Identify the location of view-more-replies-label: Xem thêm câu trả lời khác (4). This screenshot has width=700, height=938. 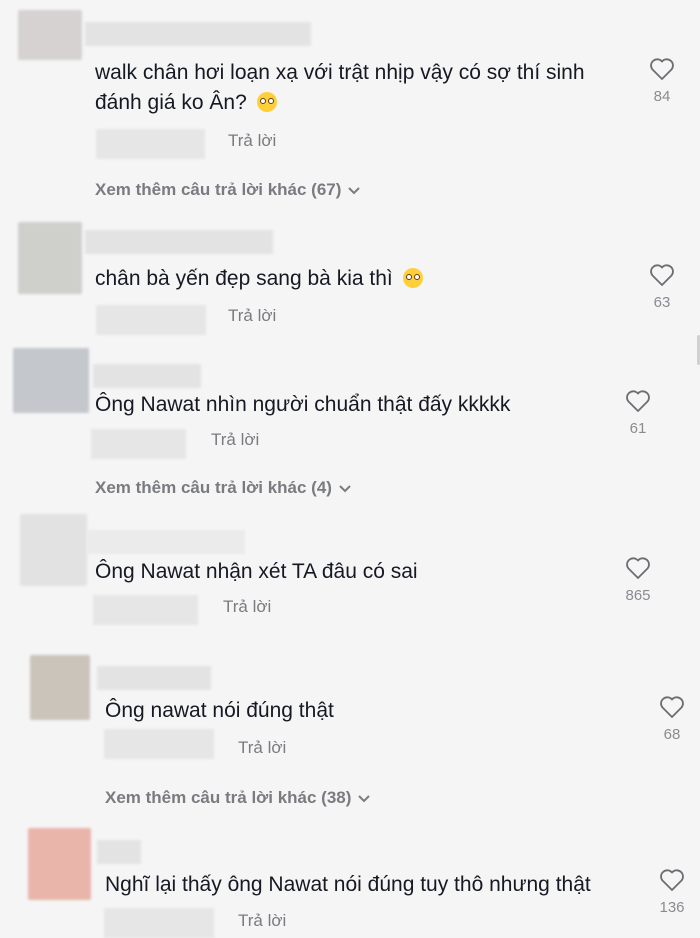
(213, 487).